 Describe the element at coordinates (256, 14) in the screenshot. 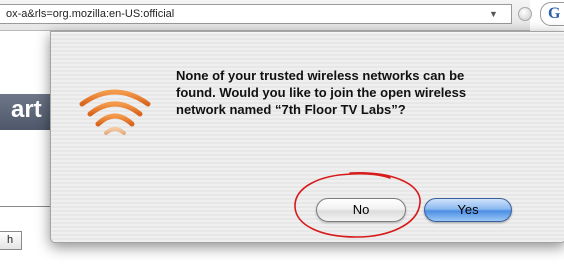

I see `url-field: ox-a&rls=org.mozilla:en-US:official` at that location.